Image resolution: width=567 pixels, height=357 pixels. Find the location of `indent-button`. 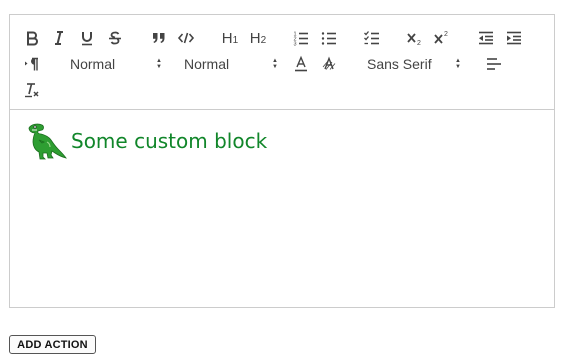

indent-button is located at coordinates (514, 38).